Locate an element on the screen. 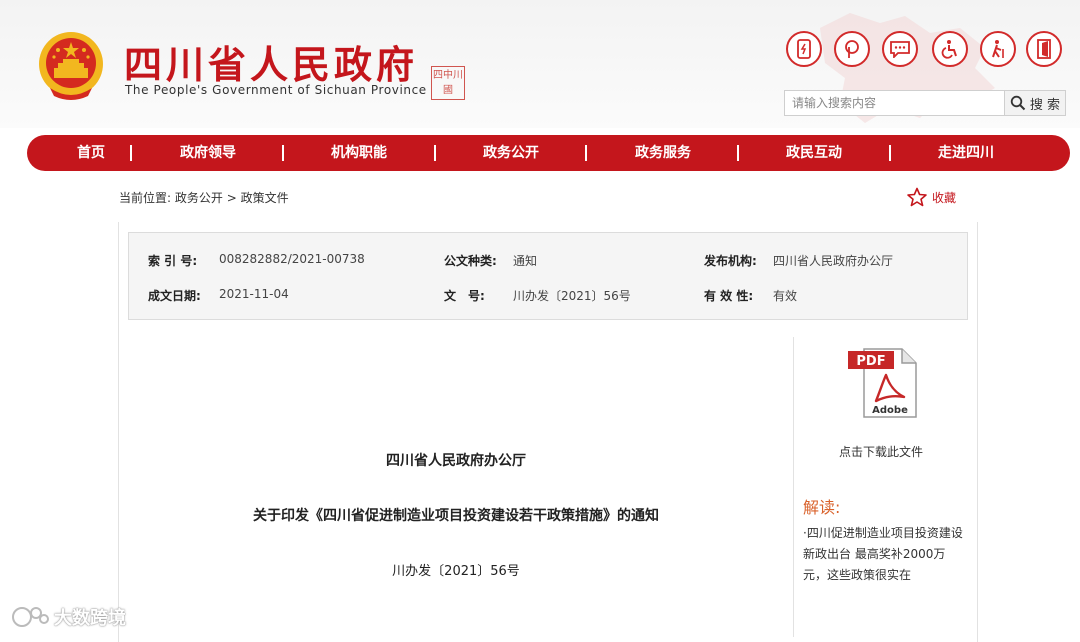  document-issuer: 四川省人民政府办公厅 is located at coordinates (456, 461).